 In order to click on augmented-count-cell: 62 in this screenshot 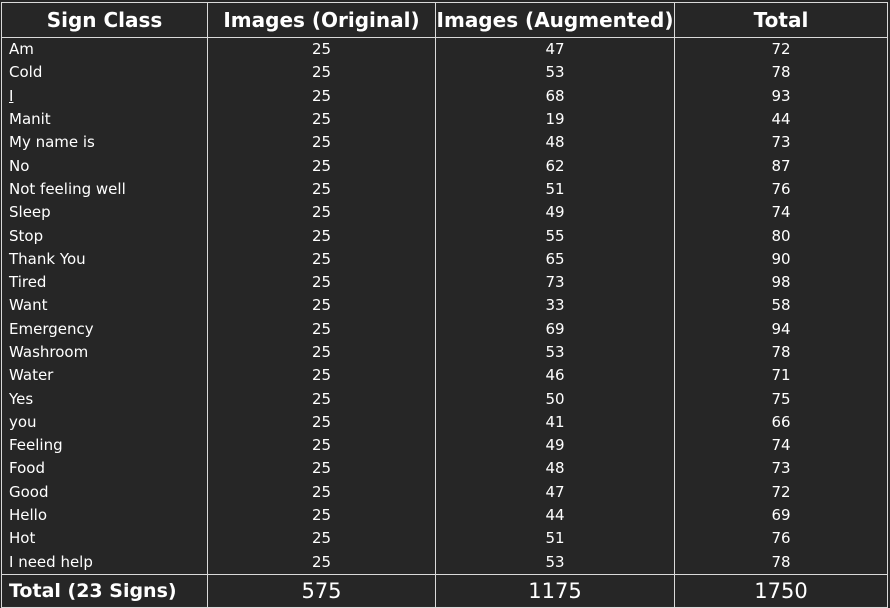, I will do `click(555, 166)`.